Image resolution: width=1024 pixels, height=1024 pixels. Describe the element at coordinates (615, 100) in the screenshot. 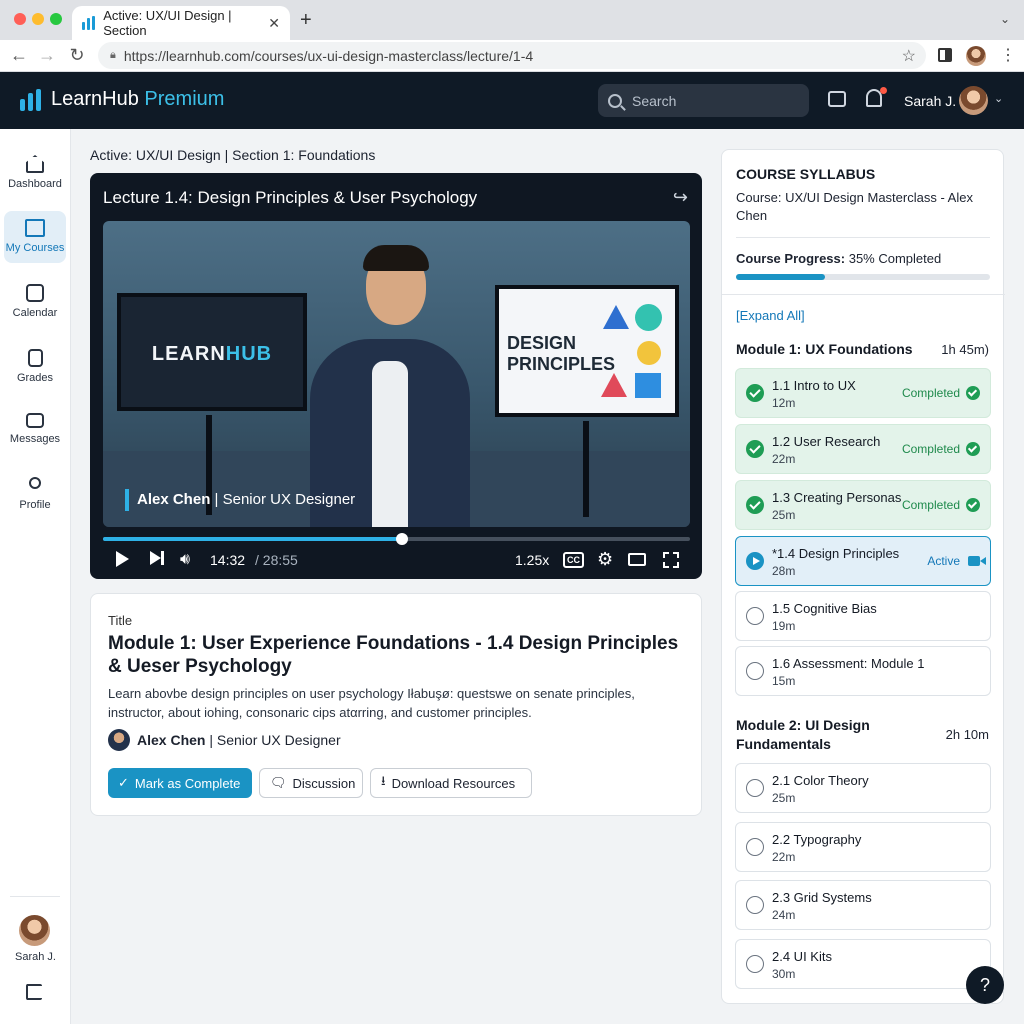

I see `search-icon` at that location.